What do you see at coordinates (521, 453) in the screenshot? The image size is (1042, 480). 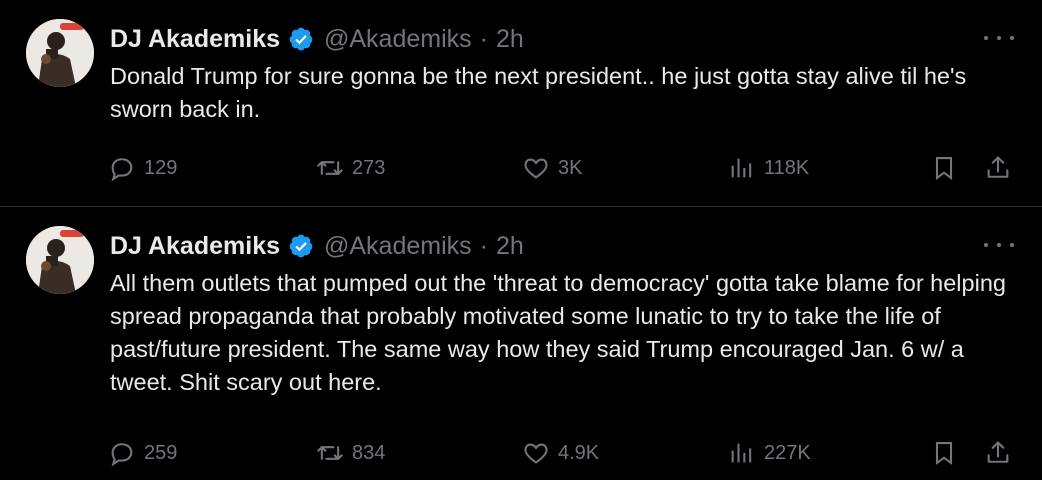 I see `action-bar: 259 834 4.9K 227K` at bounding box center [521, 453].